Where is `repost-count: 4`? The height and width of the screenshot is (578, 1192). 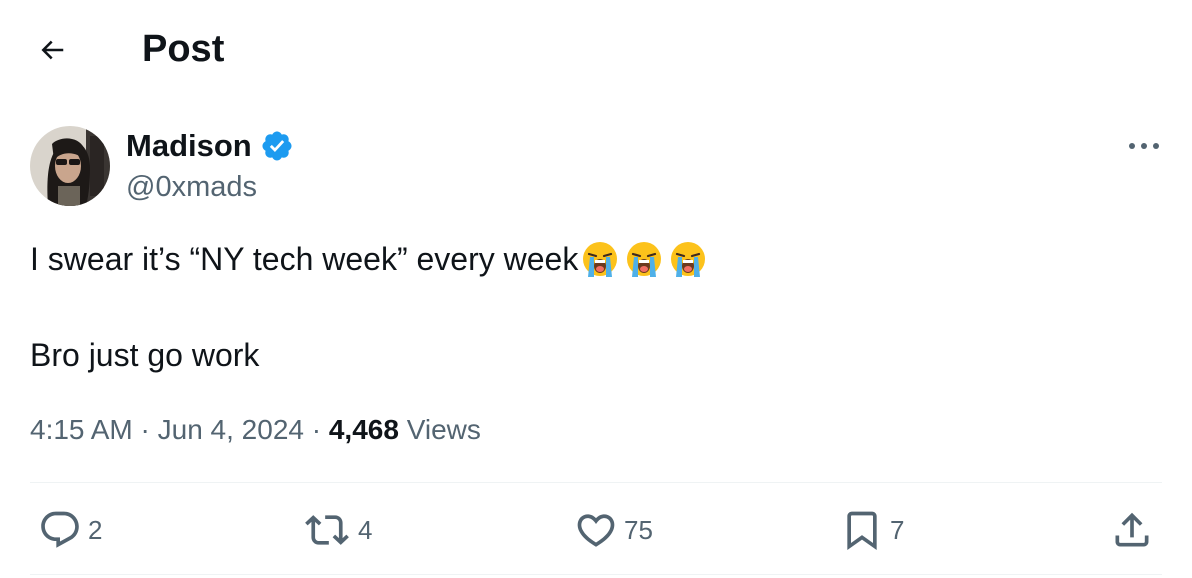
repost-count: 4 is located at coordinates (365, 529).